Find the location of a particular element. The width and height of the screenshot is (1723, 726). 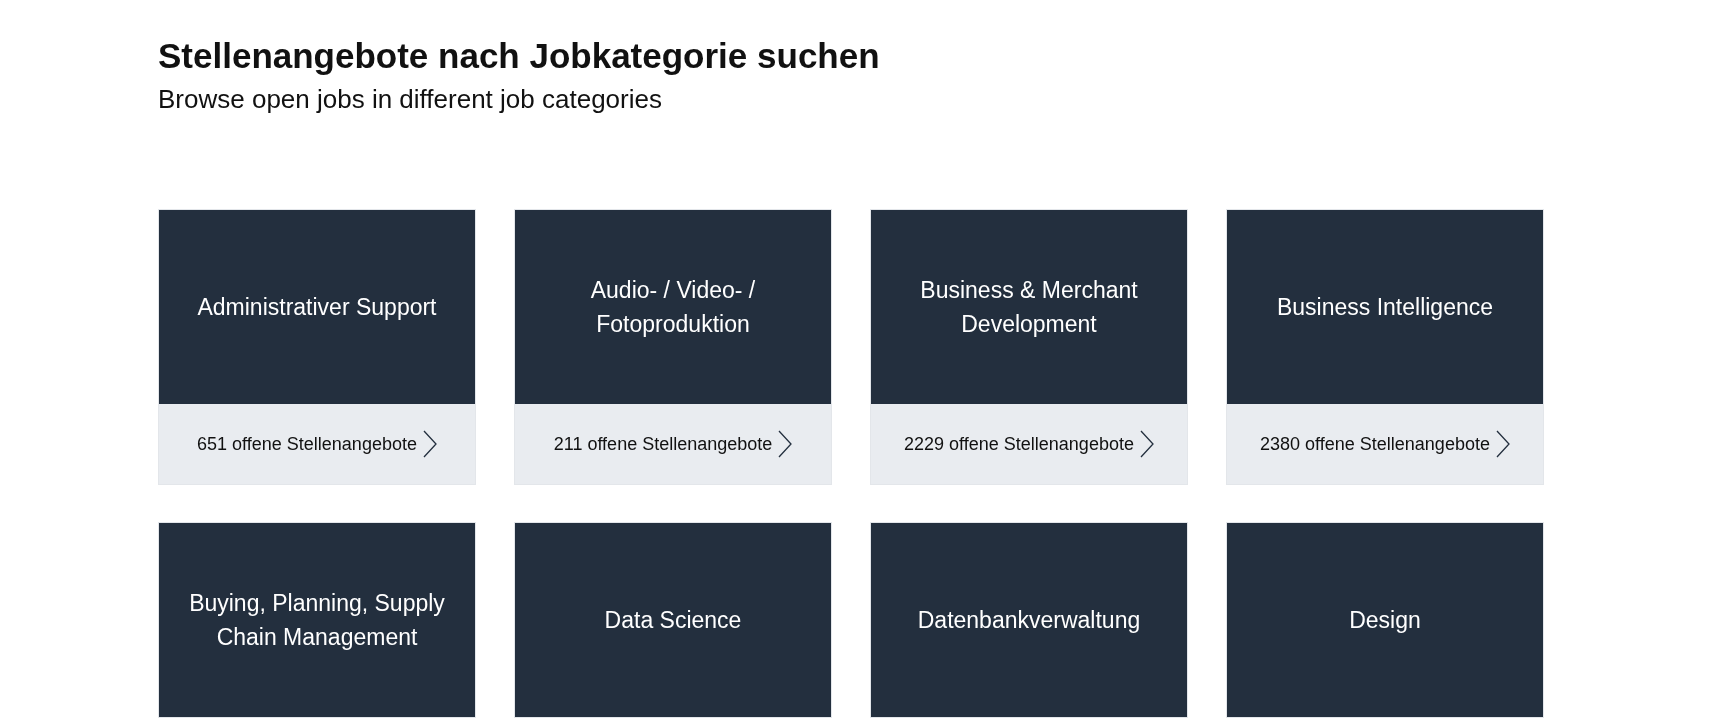

category-tile: Audio- / Video- / Fotoproduktion is located at coordinates (673, 307).